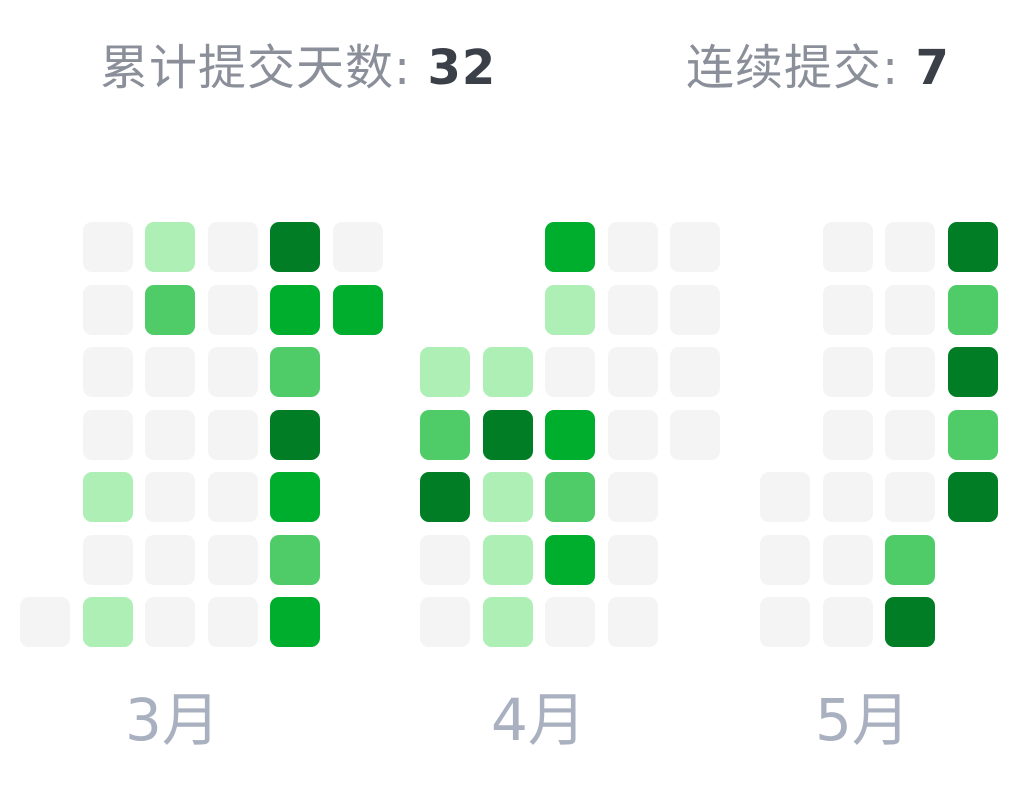 Image resolution: width=1024 pixels, height=787 pixels. I want to click on month-label: 5月, so click(862, 720).